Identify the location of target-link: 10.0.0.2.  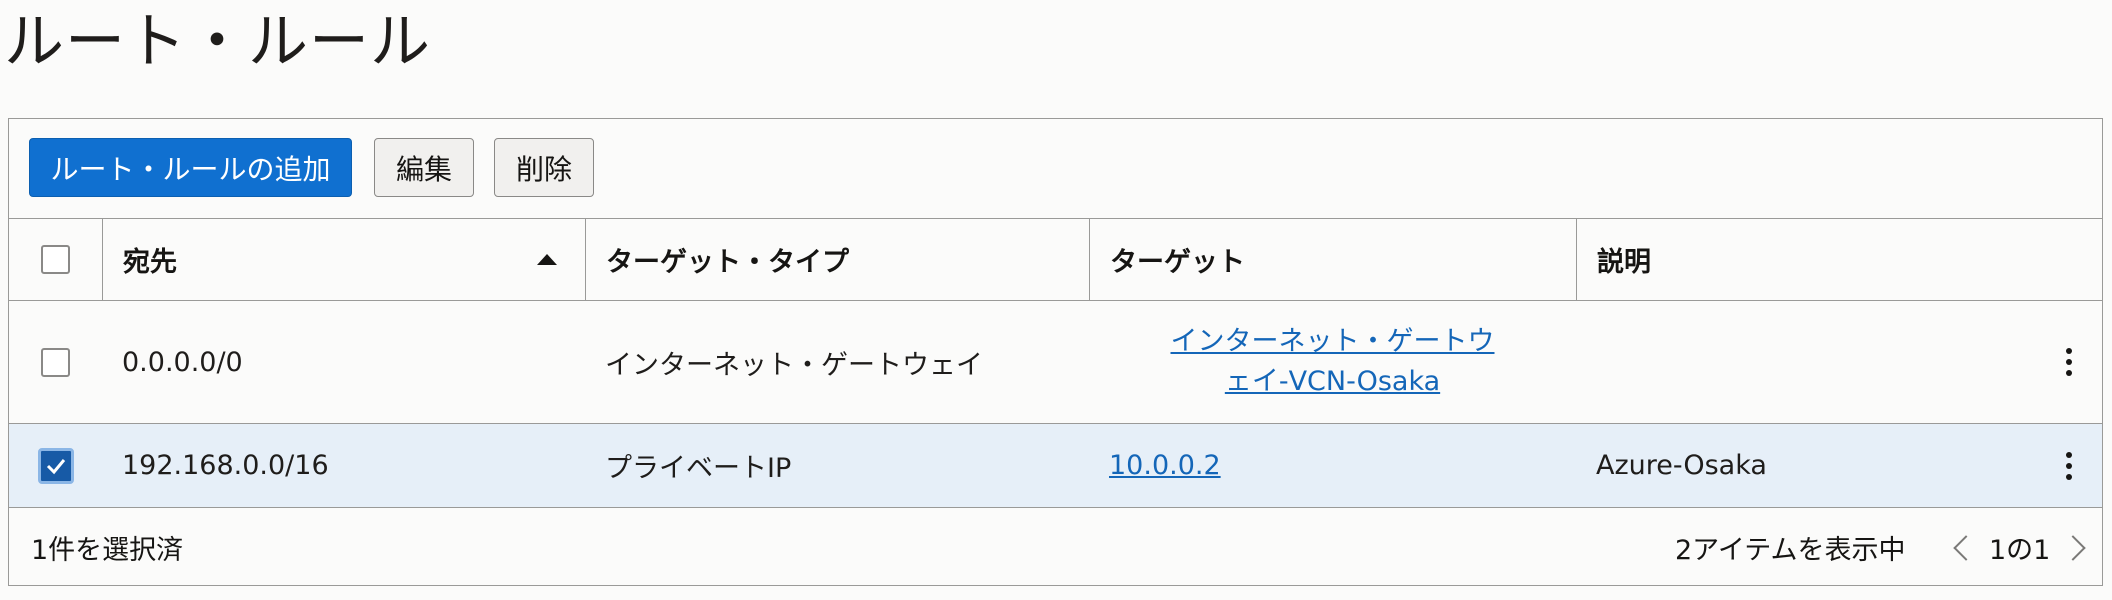
(1165, 466).